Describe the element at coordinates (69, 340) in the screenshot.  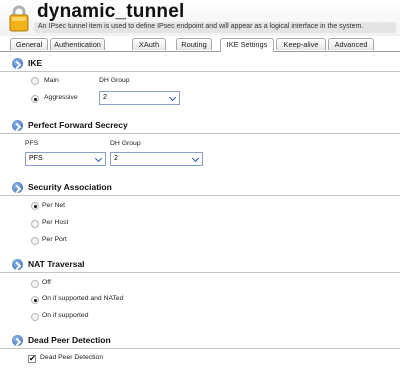
I see `section-title-dpd: Dead Peer Detection` at that location.